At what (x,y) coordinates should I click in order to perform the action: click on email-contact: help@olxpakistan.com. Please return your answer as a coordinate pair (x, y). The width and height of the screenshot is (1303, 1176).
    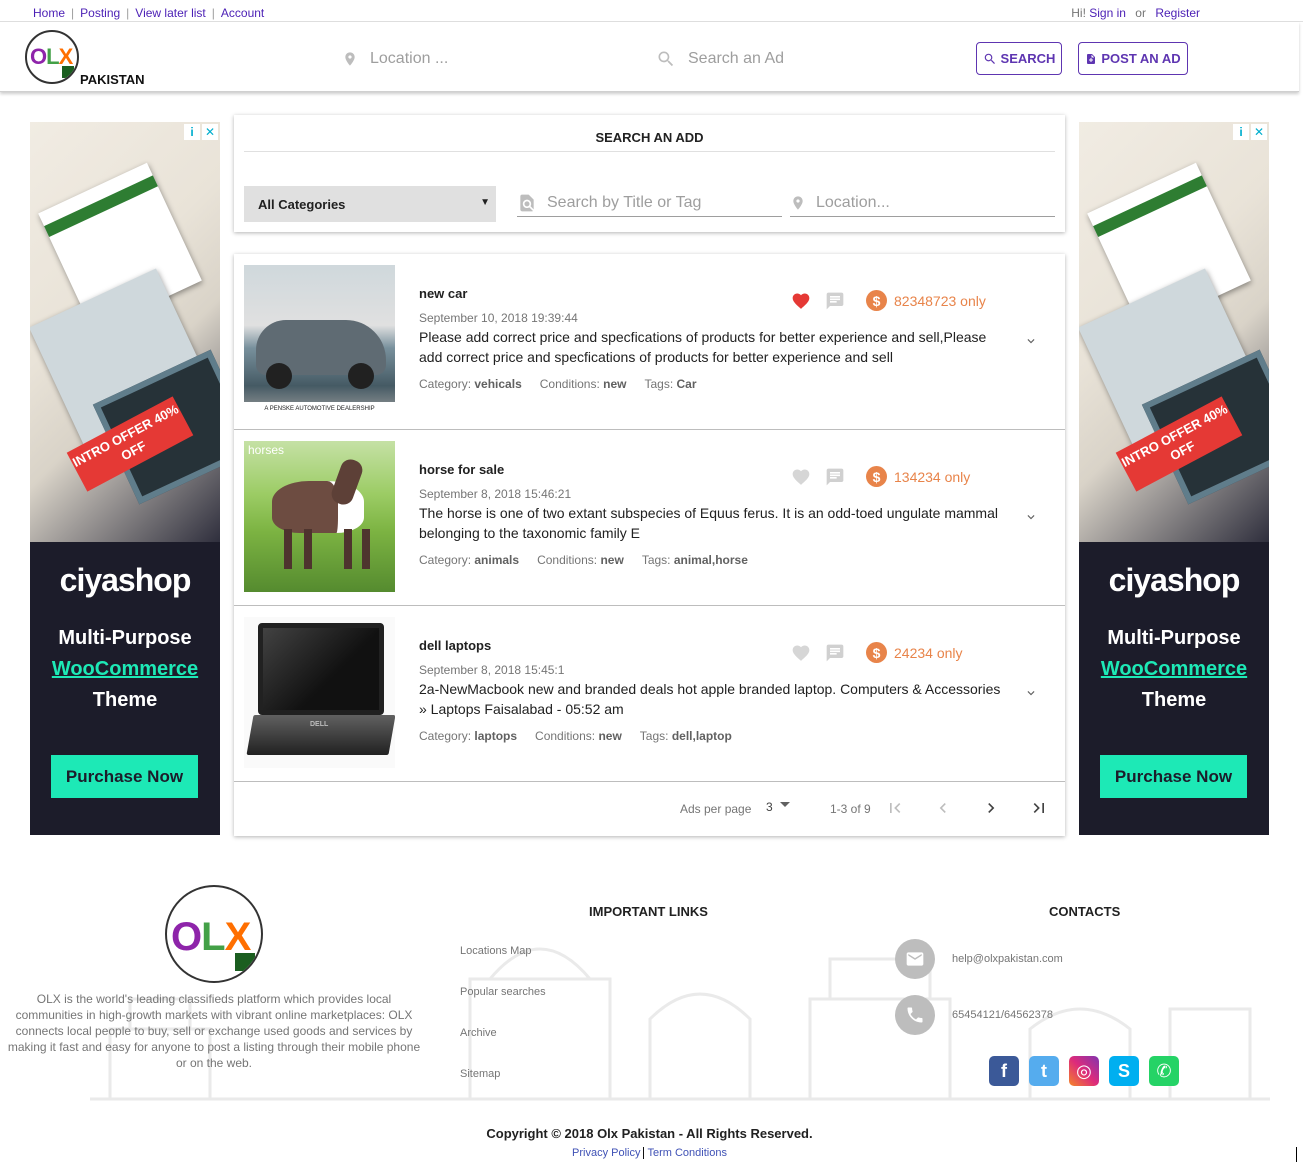
    Looking at the image, I should click on (979, 959).